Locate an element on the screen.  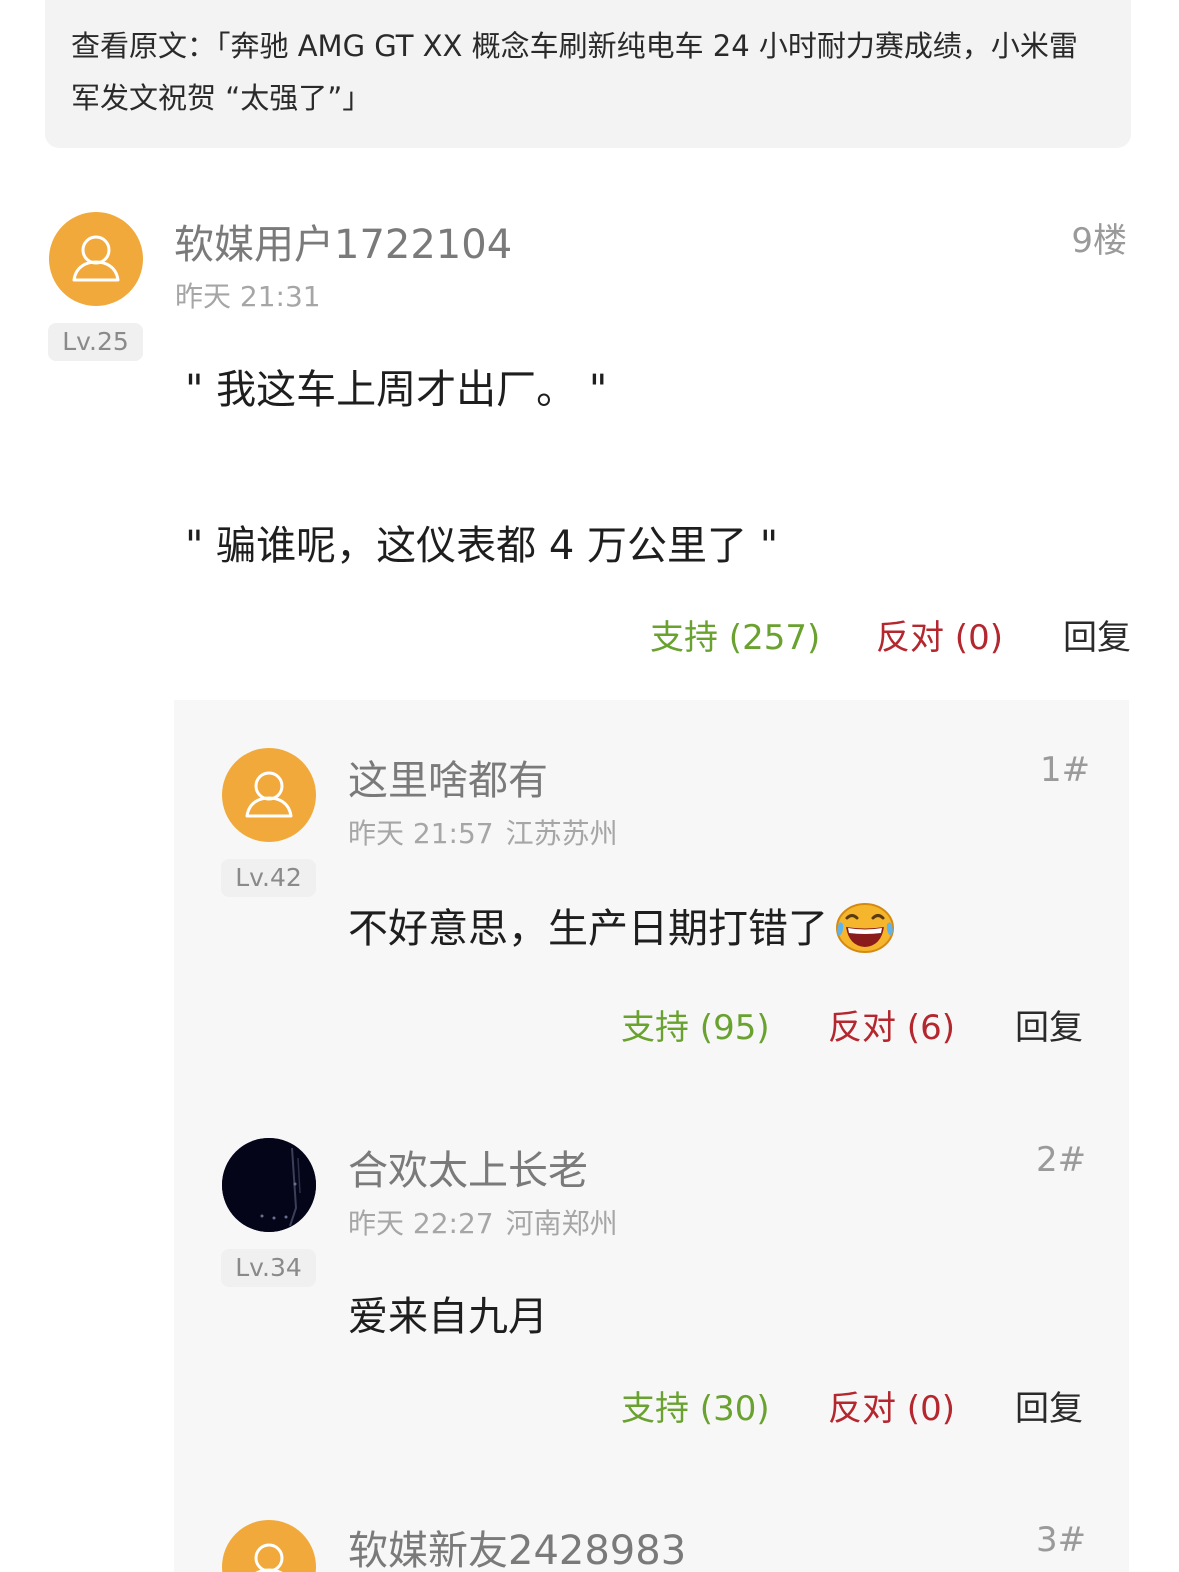
location-text: 河南郑州 is located at coordinates (561, 1223).